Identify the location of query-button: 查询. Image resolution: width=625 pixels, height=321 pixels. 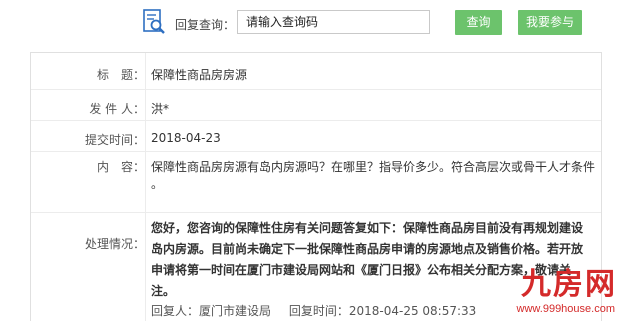
(478, 22).